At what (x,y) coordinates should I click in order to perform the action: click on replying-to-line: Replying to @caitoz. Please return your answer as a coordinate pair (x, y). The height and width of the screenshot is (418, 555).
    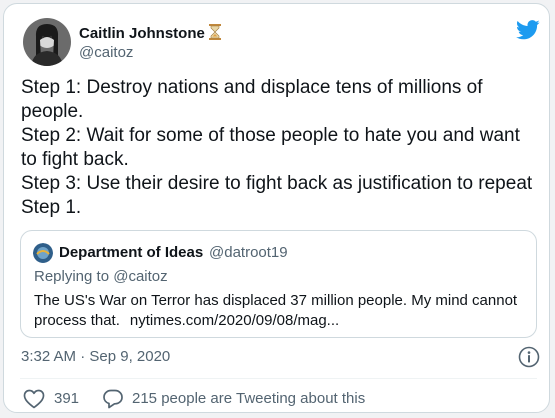
    Looking at the image, I should click on (101, 276).